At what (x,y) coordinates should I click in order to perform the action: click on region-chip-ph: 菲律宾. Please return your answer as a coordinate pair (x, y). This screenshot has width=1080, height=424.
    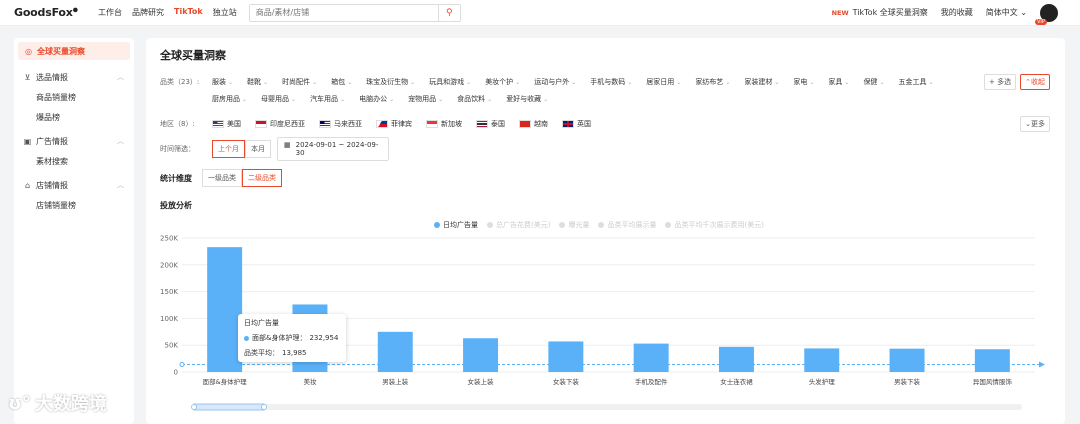
    Looking at the image, I should click on (394, 124).